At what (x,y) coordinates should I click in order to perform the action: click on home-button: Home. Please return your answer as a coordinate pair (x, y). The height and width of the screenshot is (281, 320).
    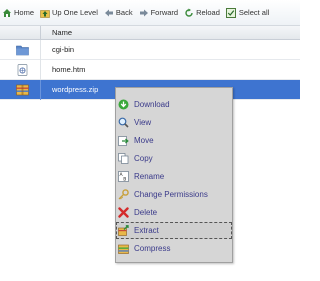
    Looking at the image, I should click on (18, 13).